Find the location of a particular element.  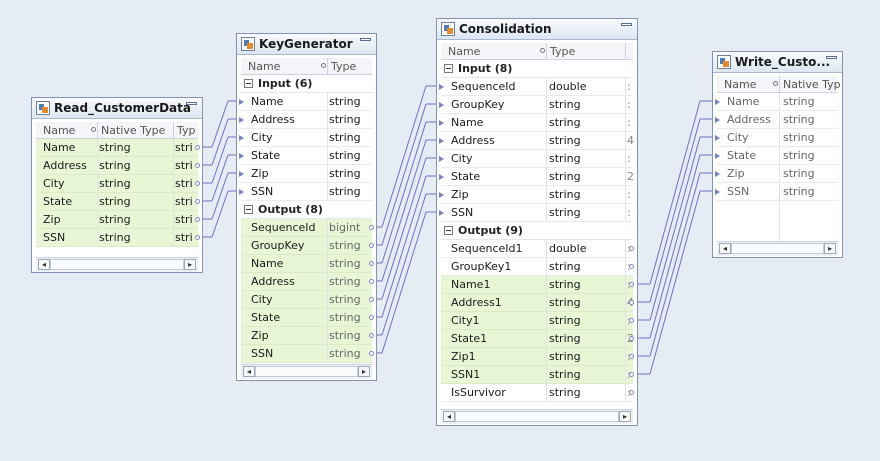

port-row: Zip string stri is located at coordinates (118, 220).